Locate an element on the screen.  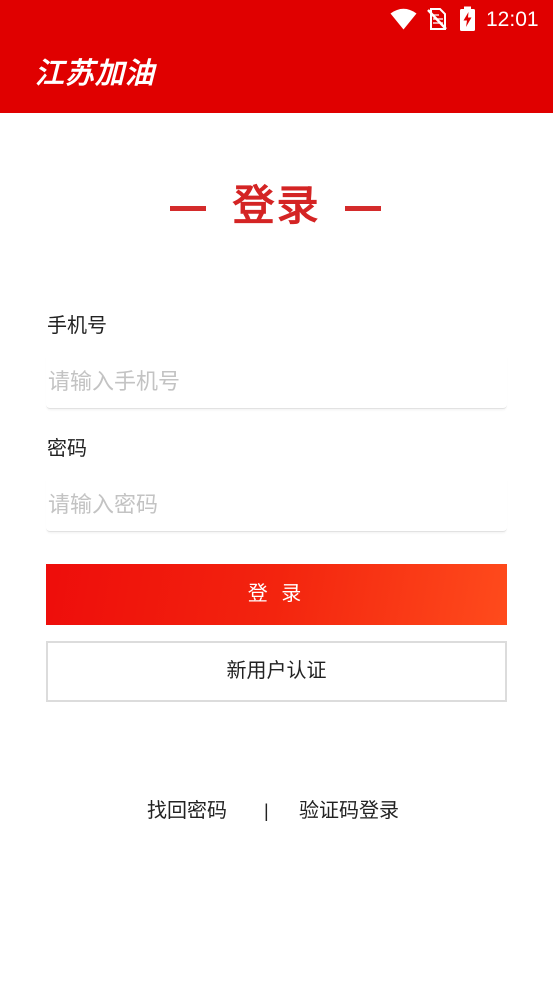
page-title: 登录 is located at coordinates (276, 205).